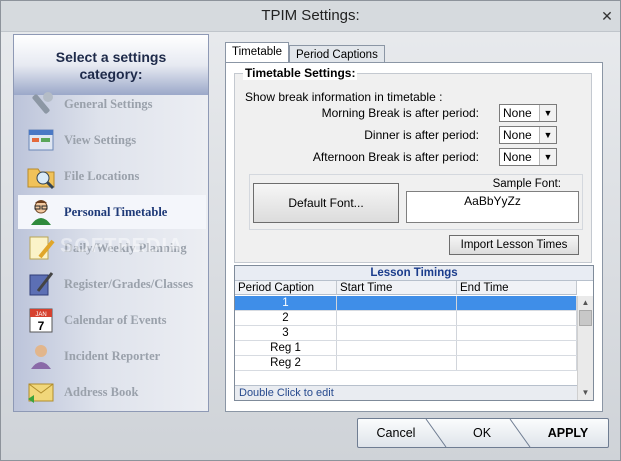  I want to click on dinner-select: None ▼, so click(528, 135).